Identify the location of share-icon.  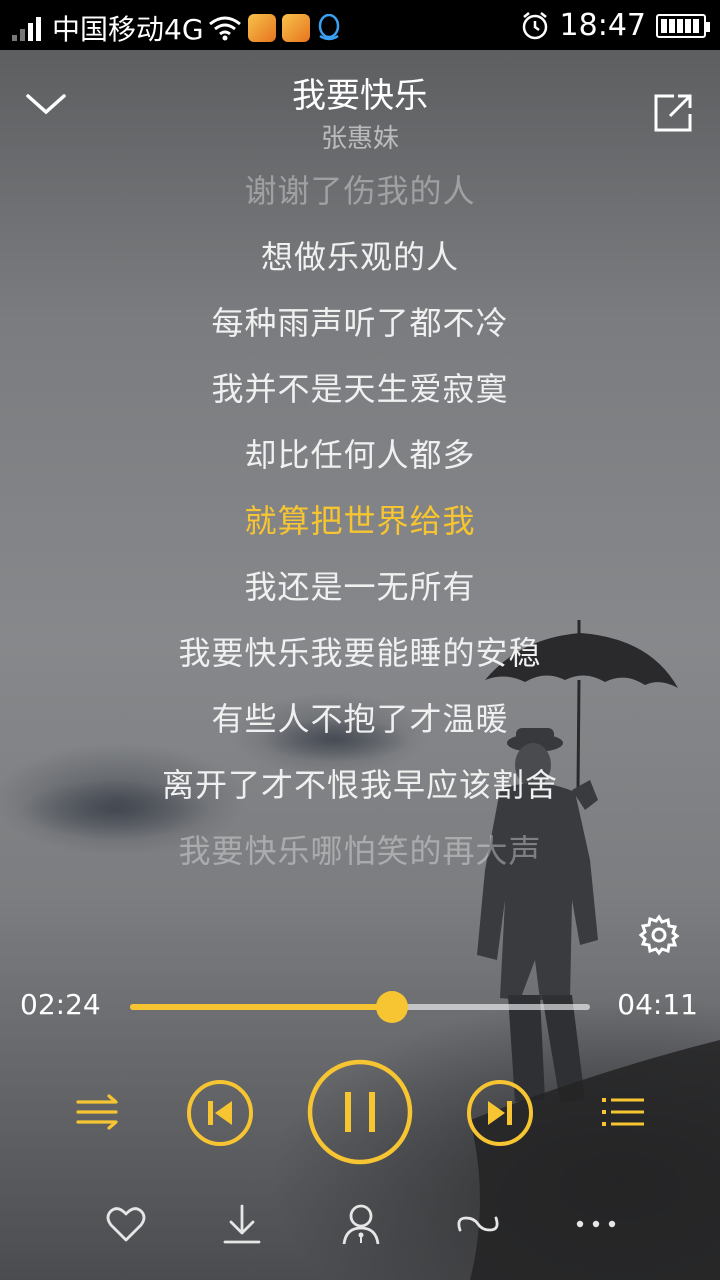
(673, 113).